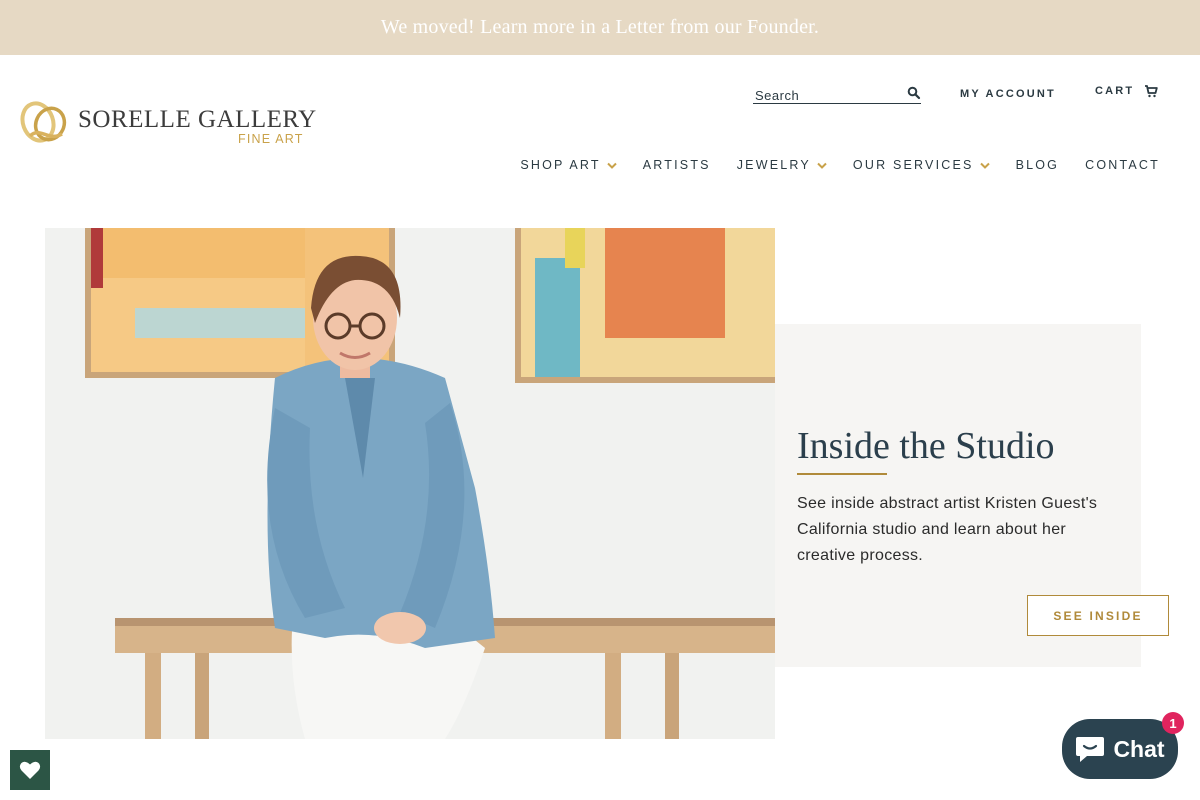  What do you see at coordinates (1090, 749) in the screenshot?
I see `chat-bubble-icon` at bounding box center [1090, 749].